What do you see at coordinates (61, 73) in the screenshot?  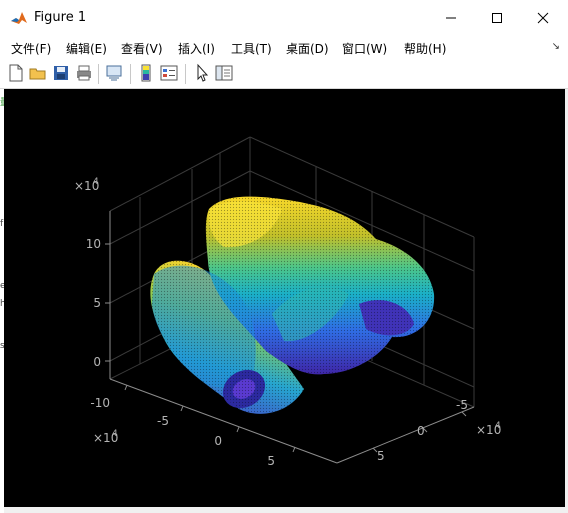 I see `save-icon` at bounding box center [61, 73].